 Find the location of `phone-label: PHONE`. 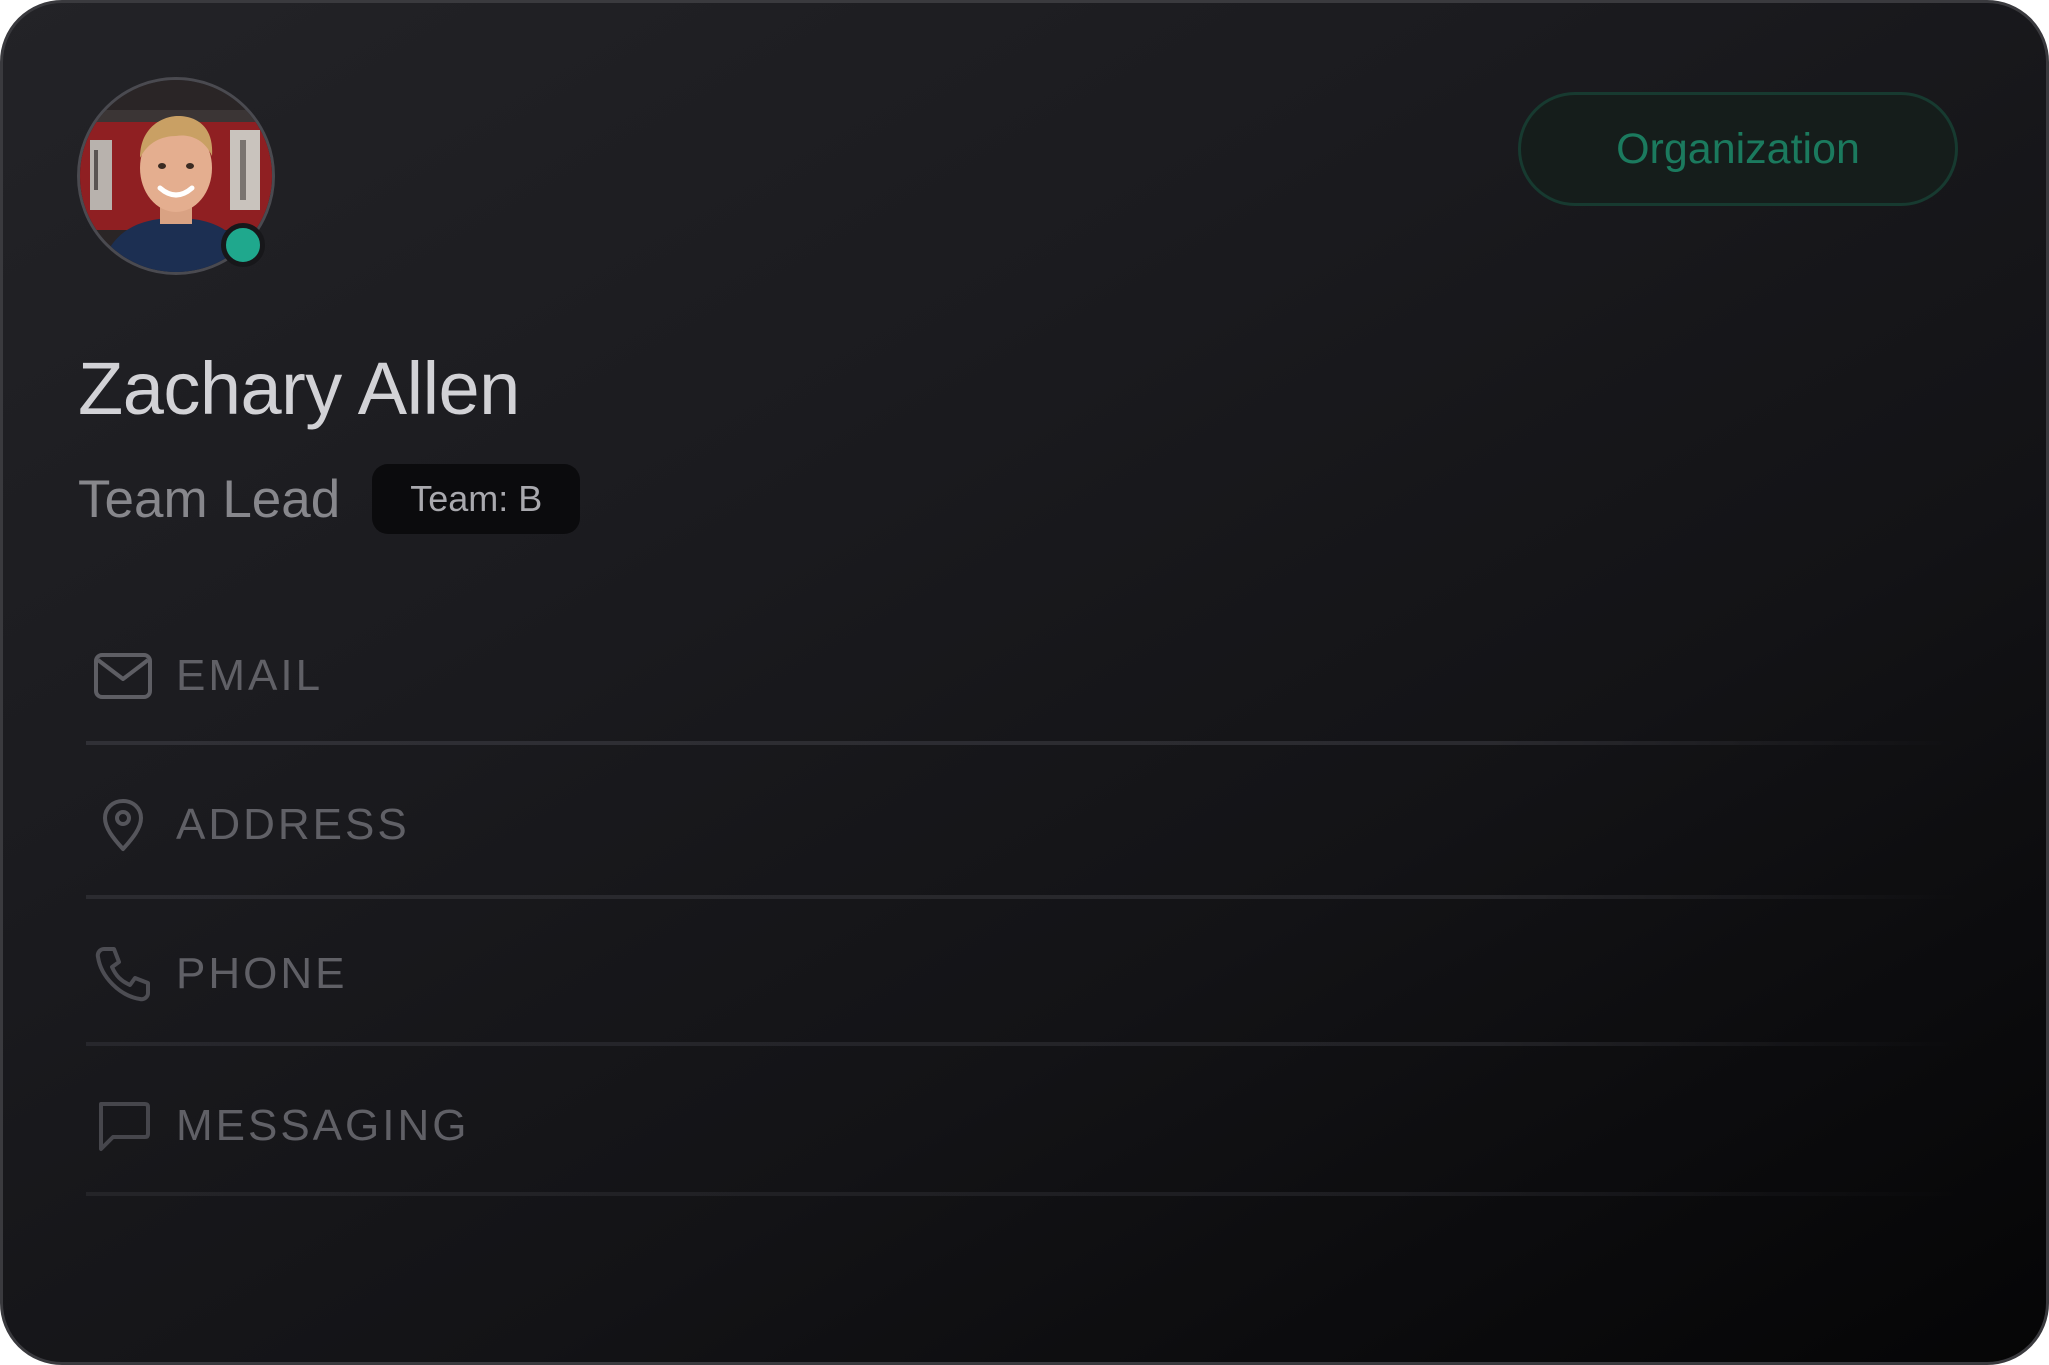

phone-label: PHONE is located at coordinates (262, 973).